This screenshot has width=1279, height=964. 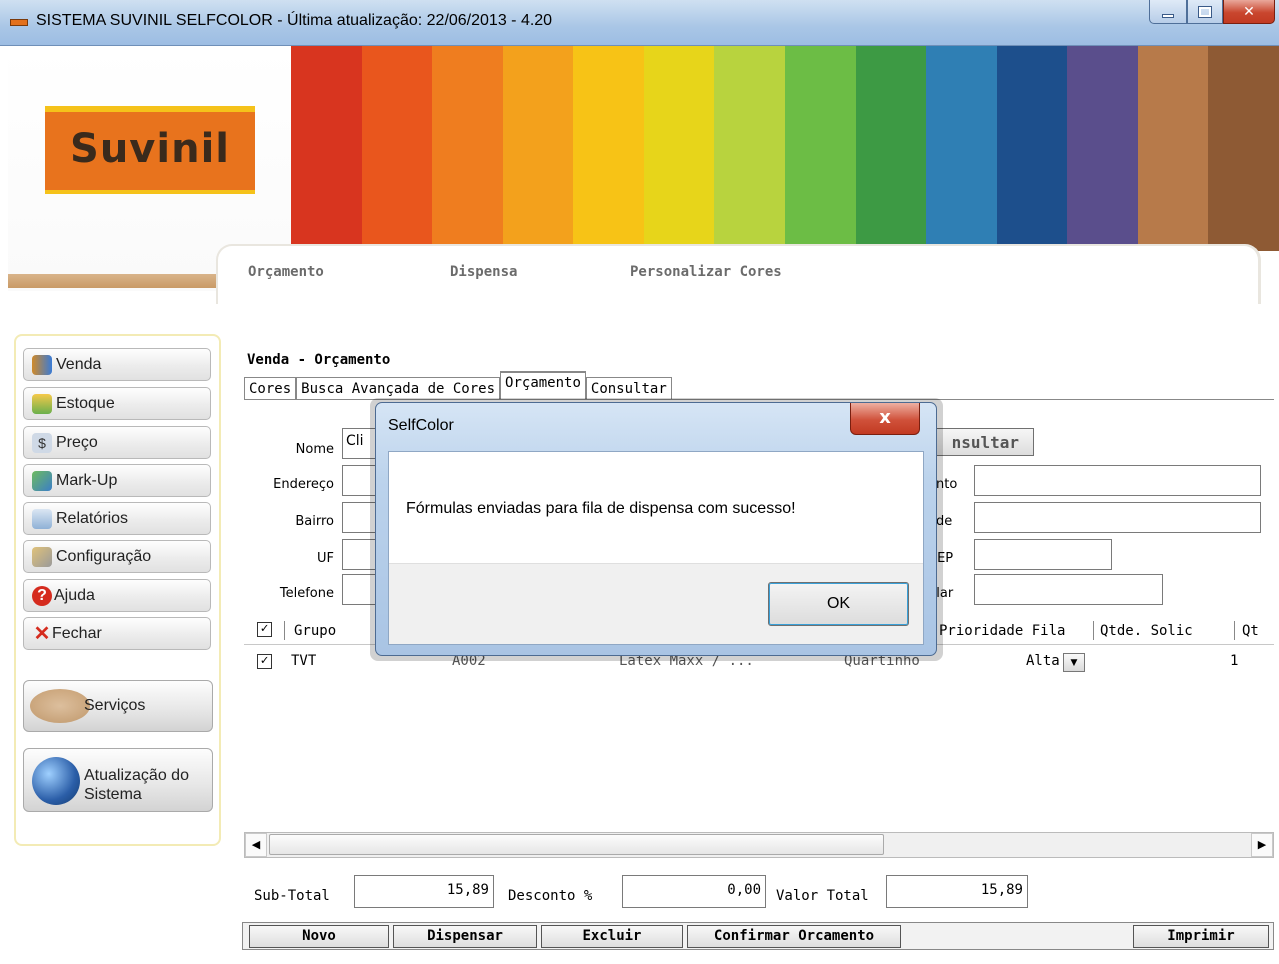 I want to click on maximize-button, so click(x=1205, y=12).